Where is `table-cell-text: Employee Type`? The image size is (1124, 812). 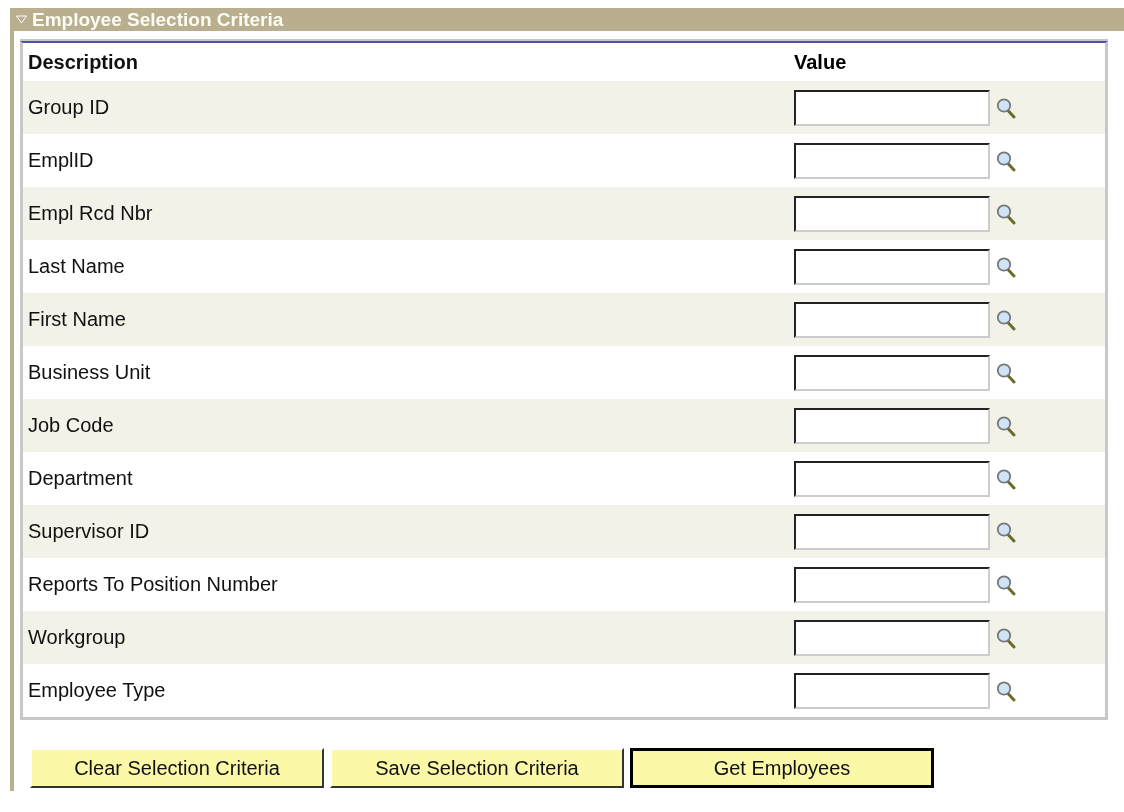 table-cell-text: Employee Type is located at coordinates (97, 690).